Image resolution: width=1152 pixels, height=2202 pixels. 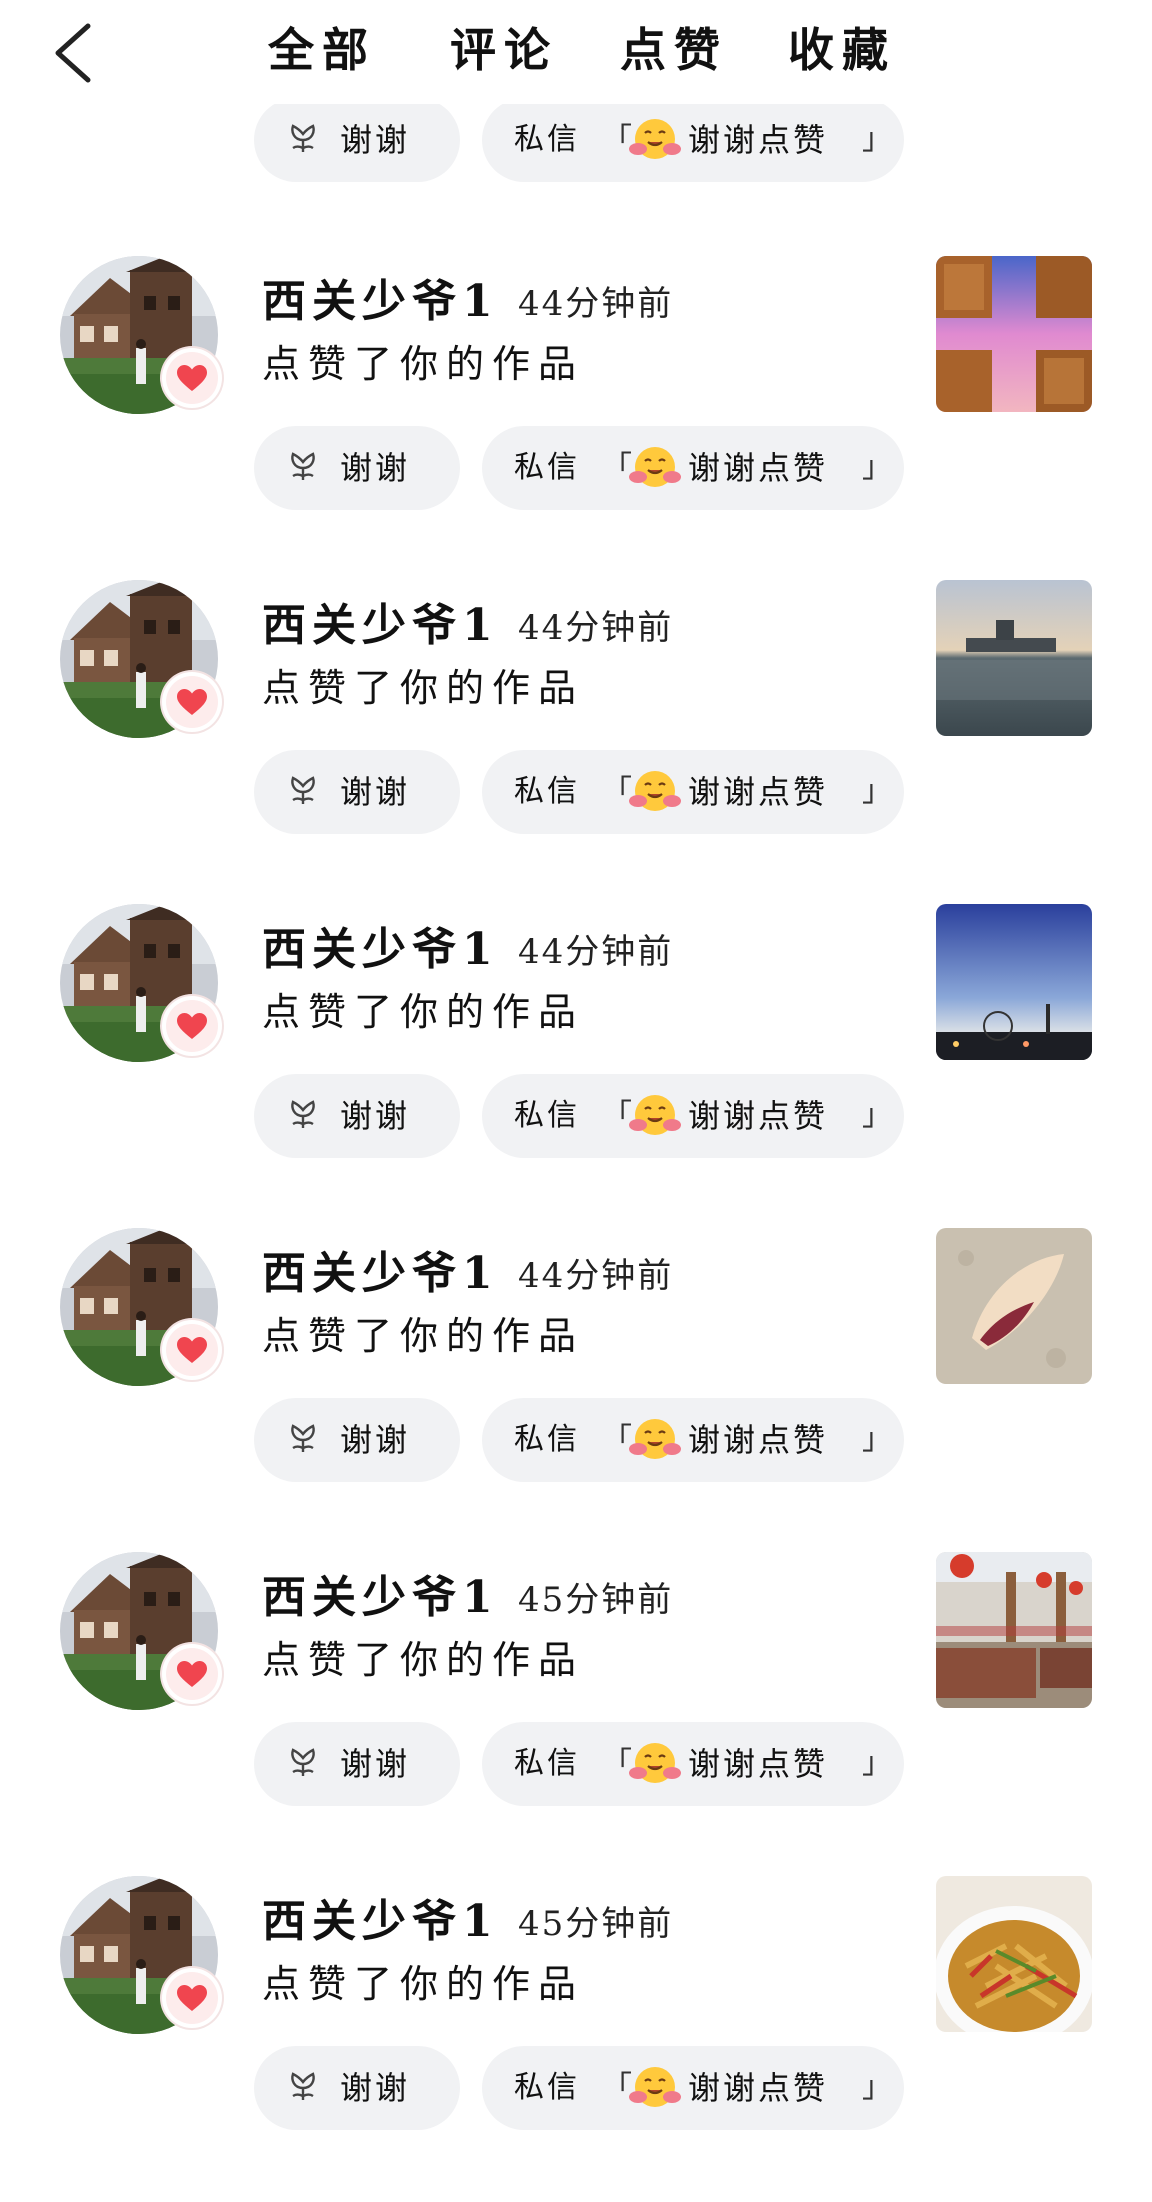 What do you see at coordinates (842, 50) in the screenshot?
I see `tab-favorites: 收藏` at bounding box center [842, 50].